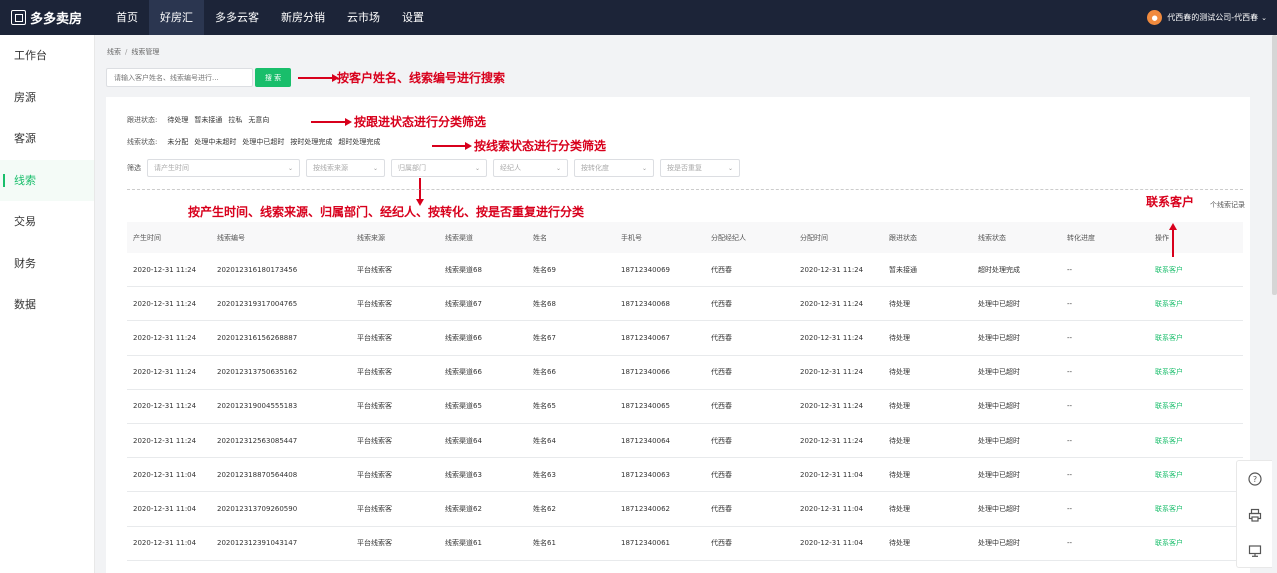 The width and height of the screenshot is (1277, 573). Describe the element at coordinates (614, 168) in the screenshot. I see `conversion-dropdown: 按转化度 ⌄` at that location.